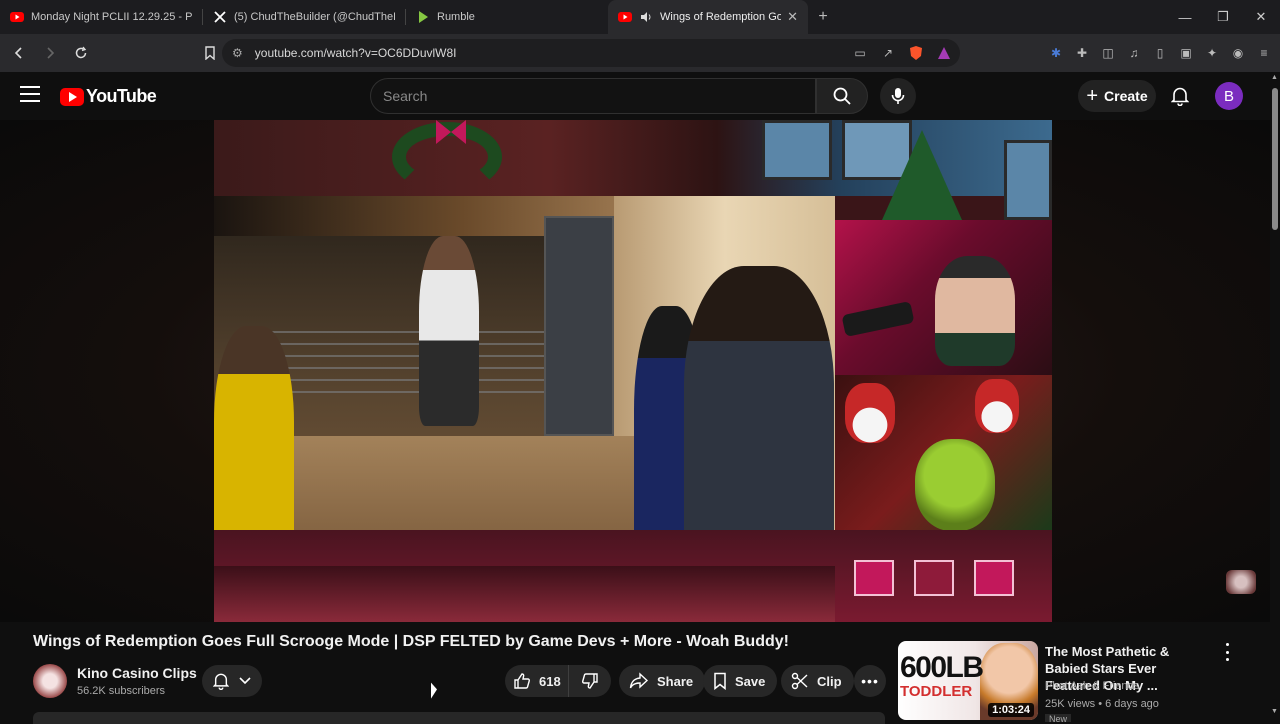  I want to click on youtube-play-icon, so click(72, 96).